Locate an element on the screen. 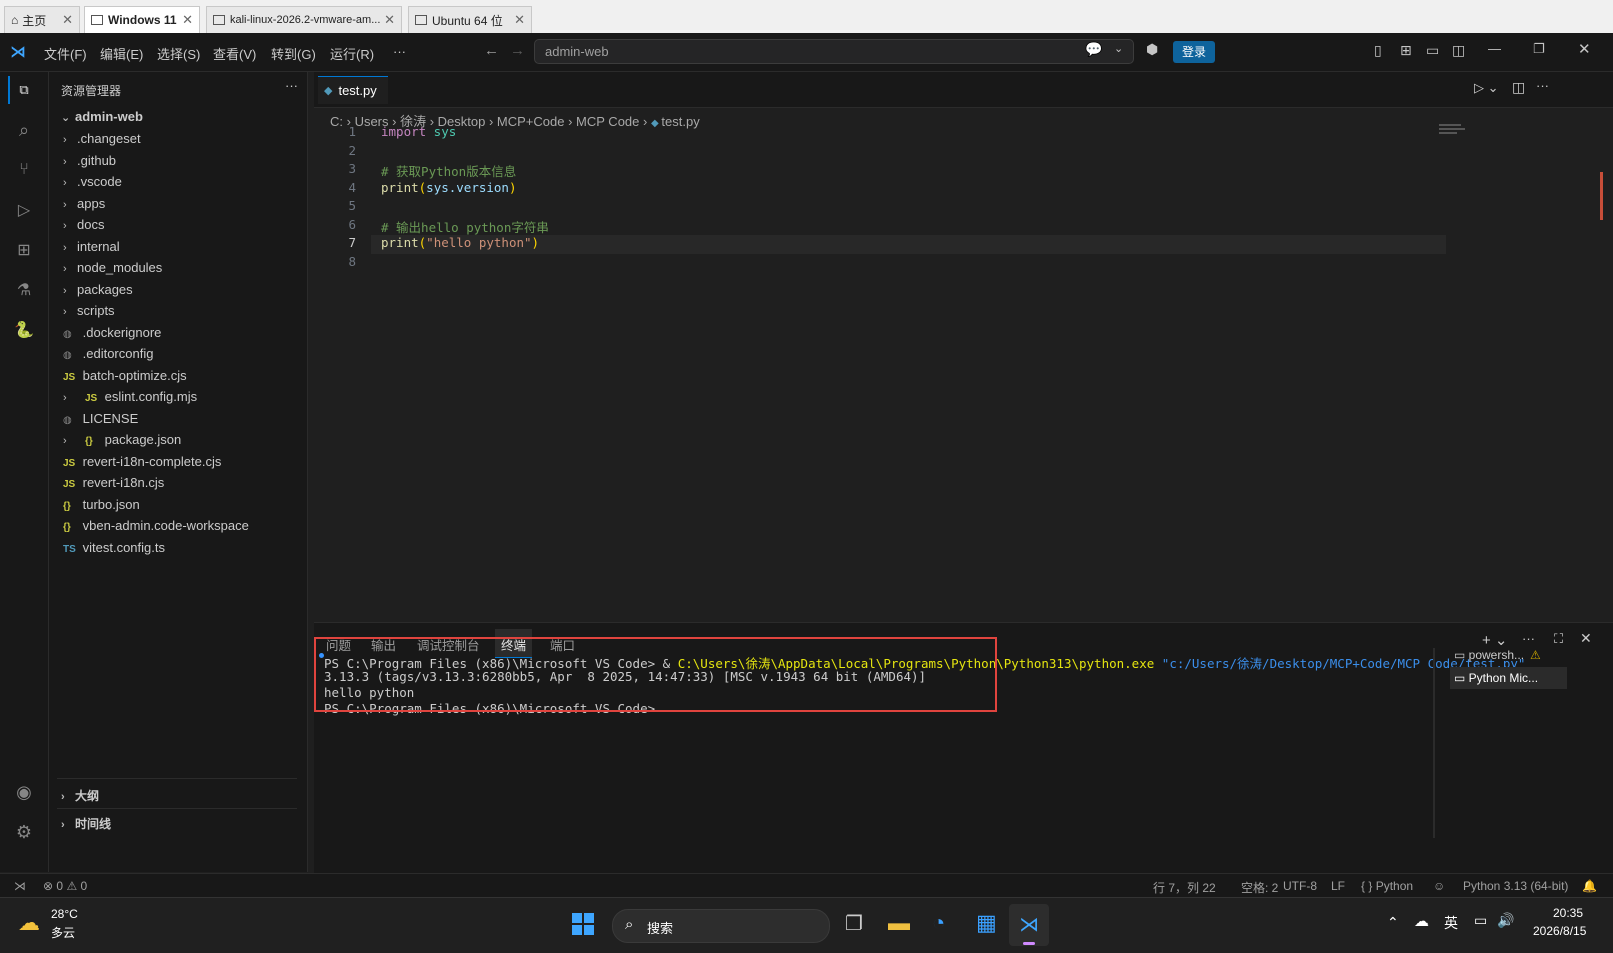 The width and height of the screenshot is (1613, 953). run-python-icon: ▷ ⌄ is located at coordinates (1486, 88).